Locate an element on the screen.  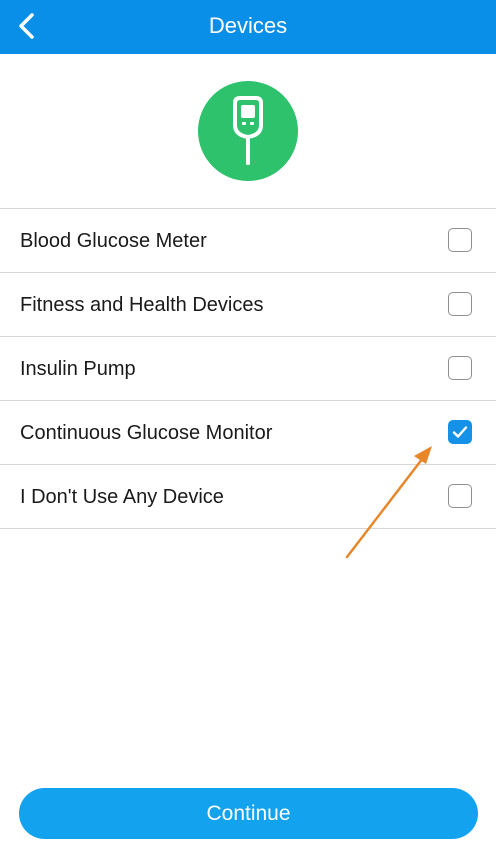
checkmark-icon is located at coordinates (460, 432).